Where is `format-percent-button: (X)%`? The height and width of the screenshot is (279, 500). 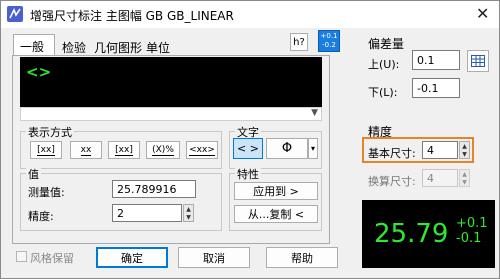
format-percent-button: (X)% is located at coordinates (163, 150).